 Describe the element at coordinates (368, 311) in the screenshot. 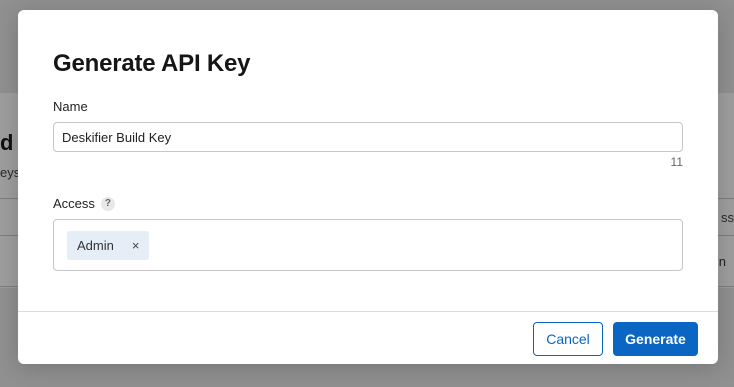

I see `footer-divider` at that location.